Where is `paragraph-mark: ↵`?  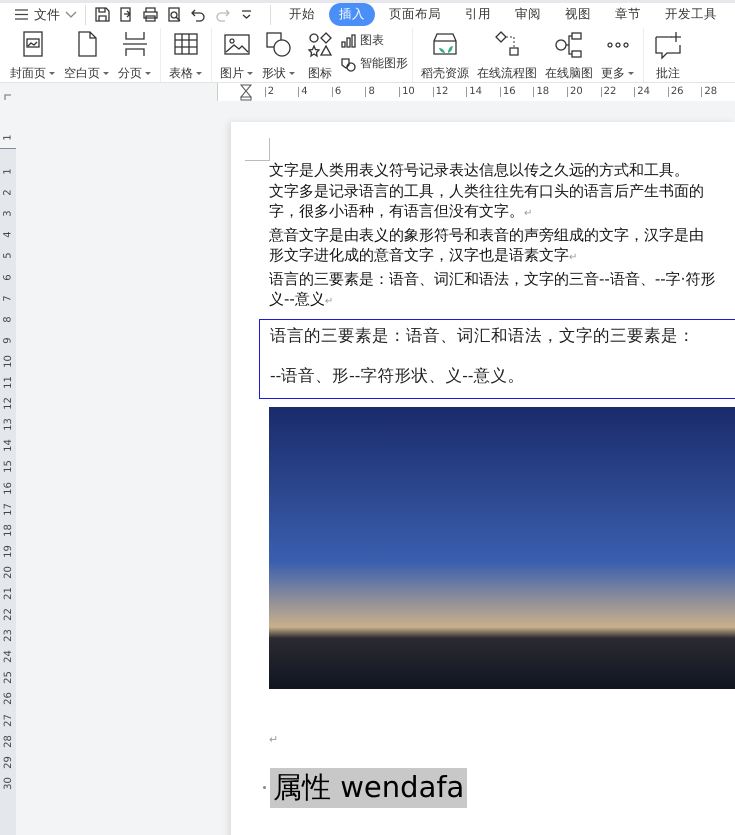
paragraph-mark: ↵ is located at coordinates (274, 739).